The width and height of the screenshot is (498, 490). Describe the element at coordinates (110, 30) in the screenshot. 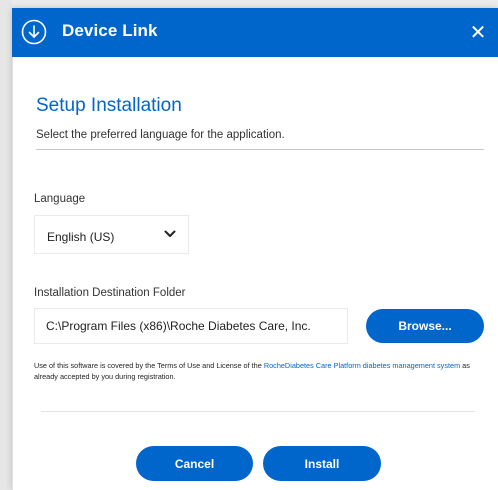

I see `window-title: Device Link` at that location.